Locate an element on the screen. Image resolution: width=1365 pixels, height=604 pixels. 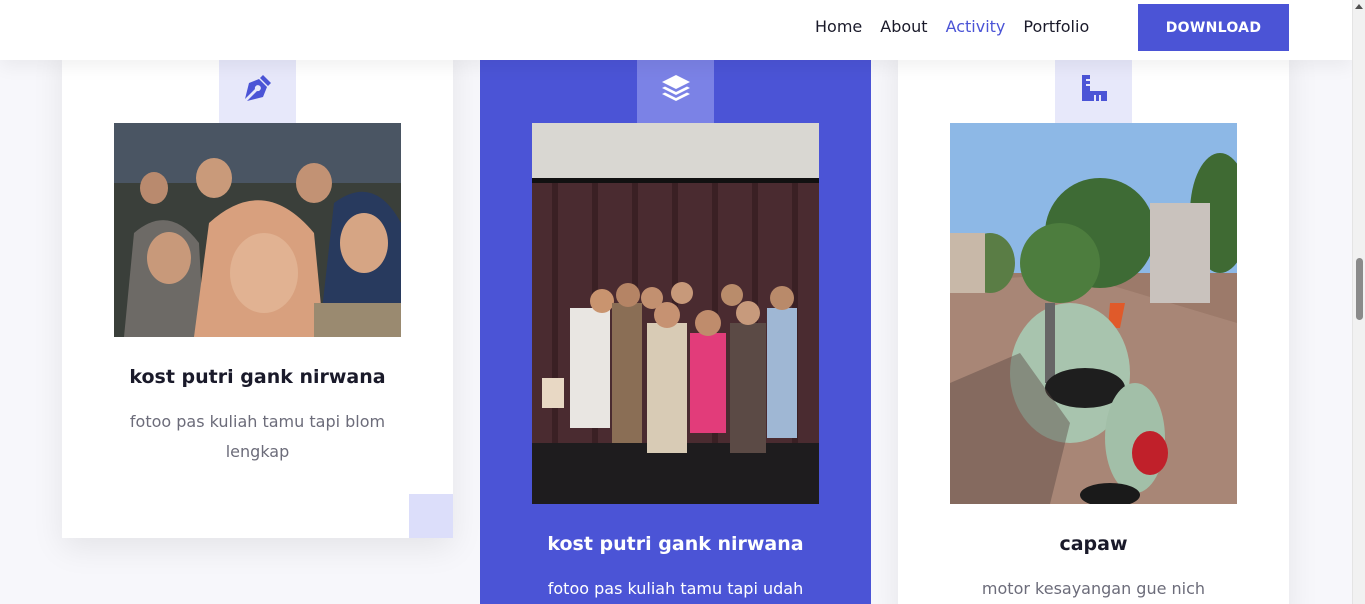
download-button: DOWNLOAD is located at coordinates (1213, 27).